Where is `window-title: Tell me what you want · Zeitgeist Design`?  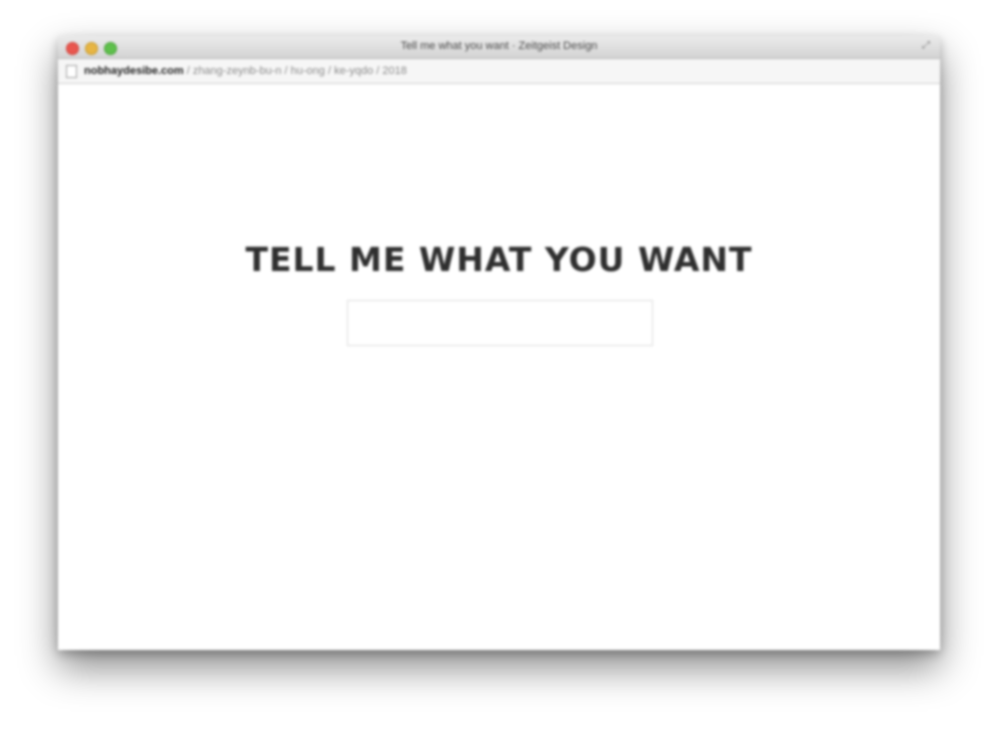
window-title: Tell me what you want · Zeitgeist Design is located at coordinates (499, 46).